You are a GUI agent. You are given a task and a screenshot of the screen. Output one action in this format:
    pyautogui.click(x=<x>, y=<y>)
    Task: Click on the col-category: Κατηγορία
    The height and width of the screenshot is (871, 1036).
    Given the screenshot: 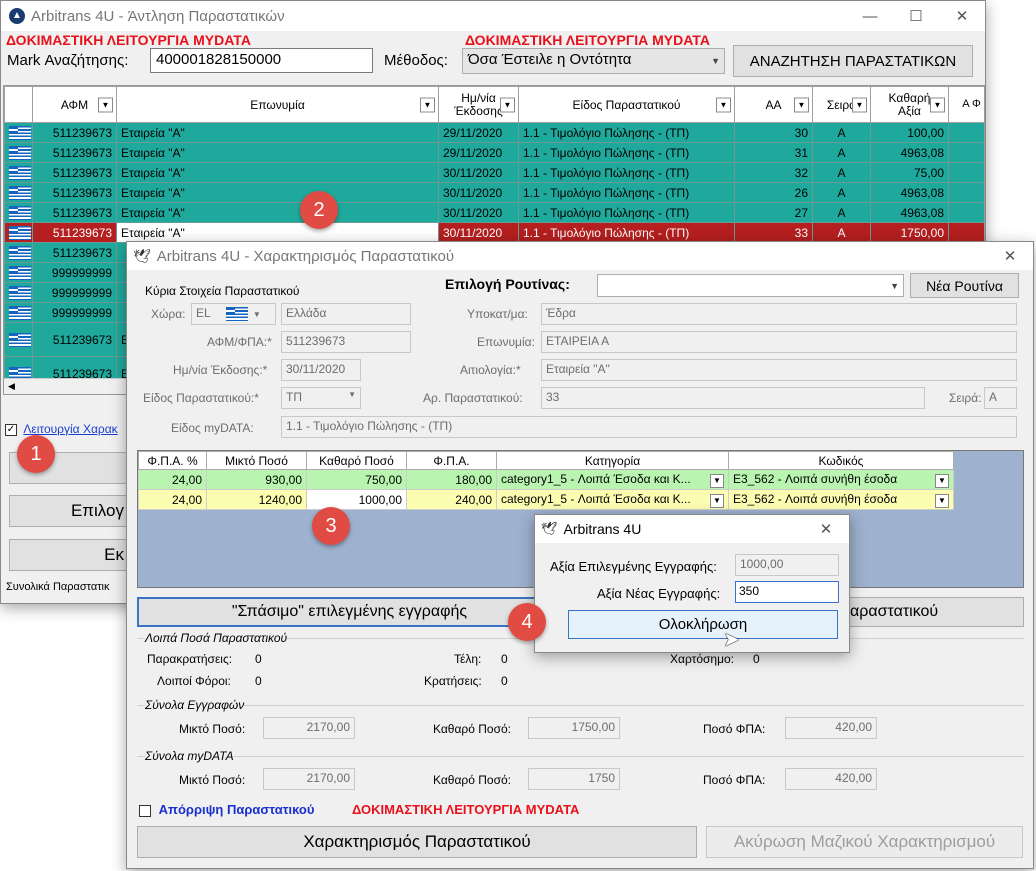 What is the action you would take?
    pyautogui.click(x=612, y=460)
    